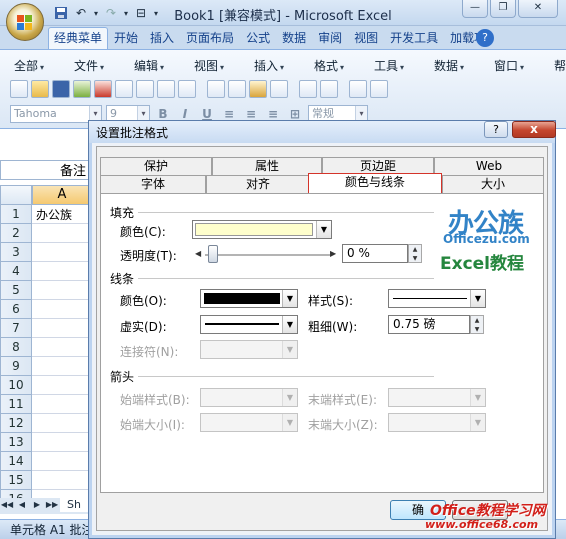 This screenshot has width=566, height=539. Describe the element at coordinates (404, 66) in the screenshot. I see `menu-tools: 工具 ▾` at that location.